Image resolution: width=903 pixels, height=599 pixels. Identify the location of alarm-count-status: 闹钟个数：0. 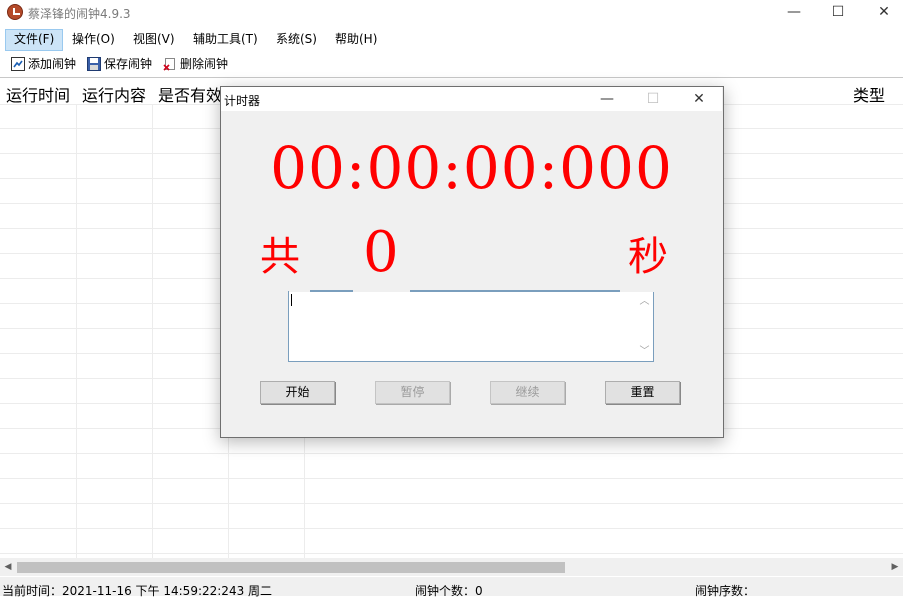
(449, 591).